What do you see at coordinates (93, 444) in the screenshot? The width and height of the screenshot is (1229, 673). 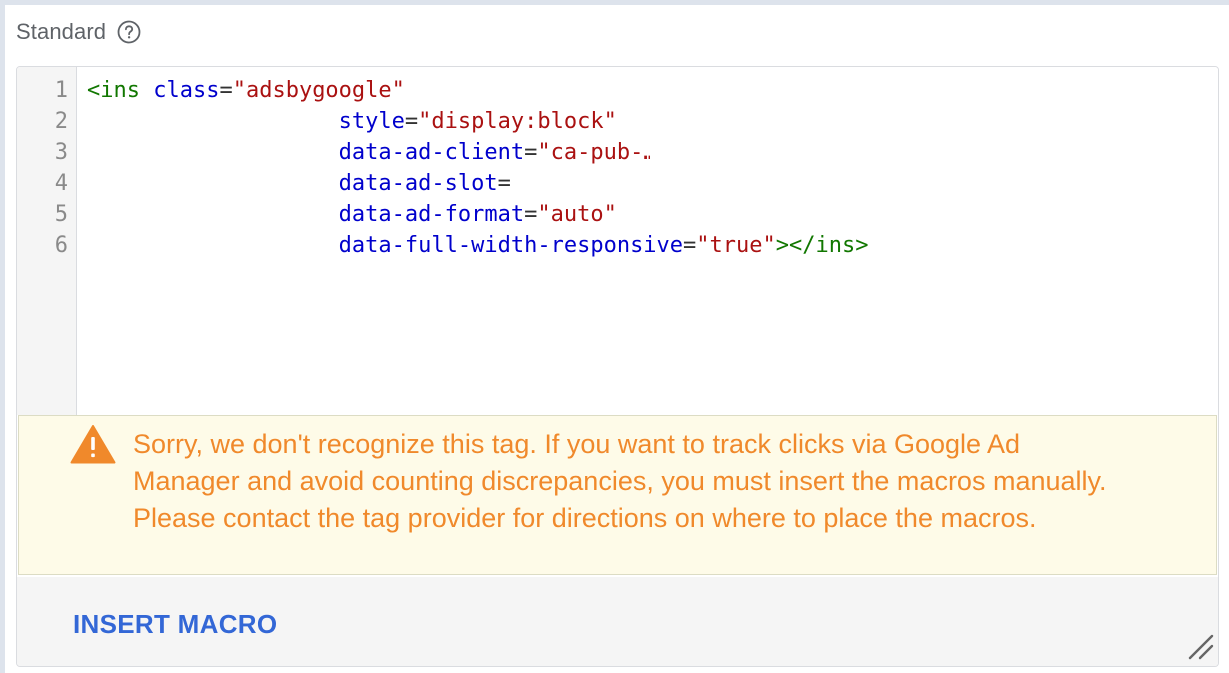 I see `warning-triangle-icon` at bounding box center [93, 444].